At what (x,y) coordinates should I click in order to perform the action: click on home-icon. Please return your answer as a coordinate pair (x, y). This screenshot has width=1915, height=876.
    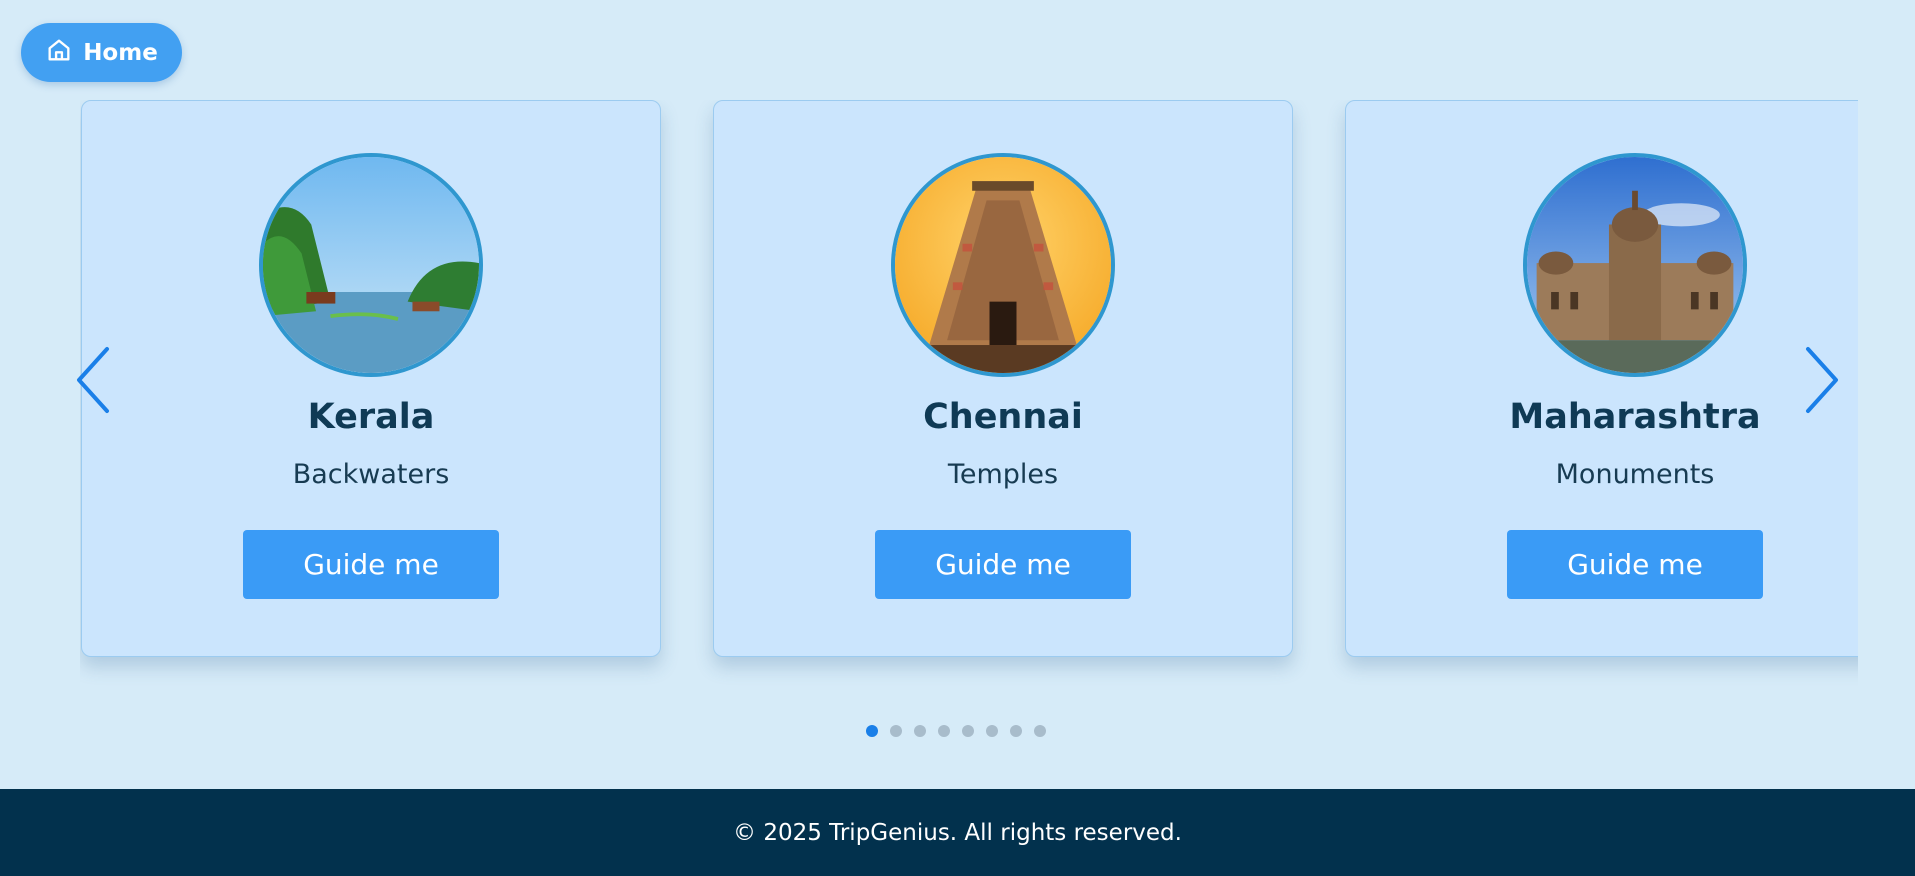
    Looking at the image, I should click on (59, 53).